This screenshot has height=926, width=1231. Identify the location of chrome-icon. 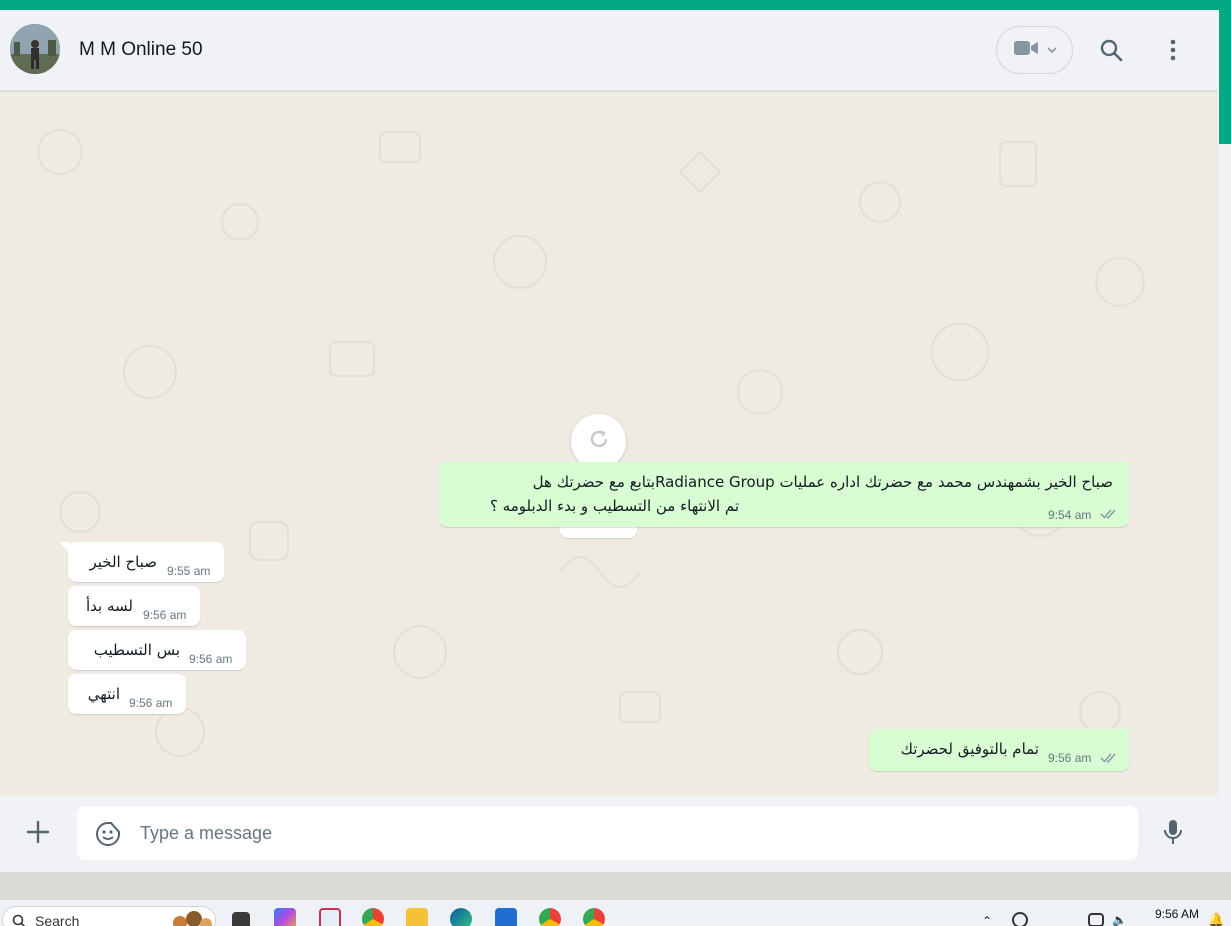
(373, 917).